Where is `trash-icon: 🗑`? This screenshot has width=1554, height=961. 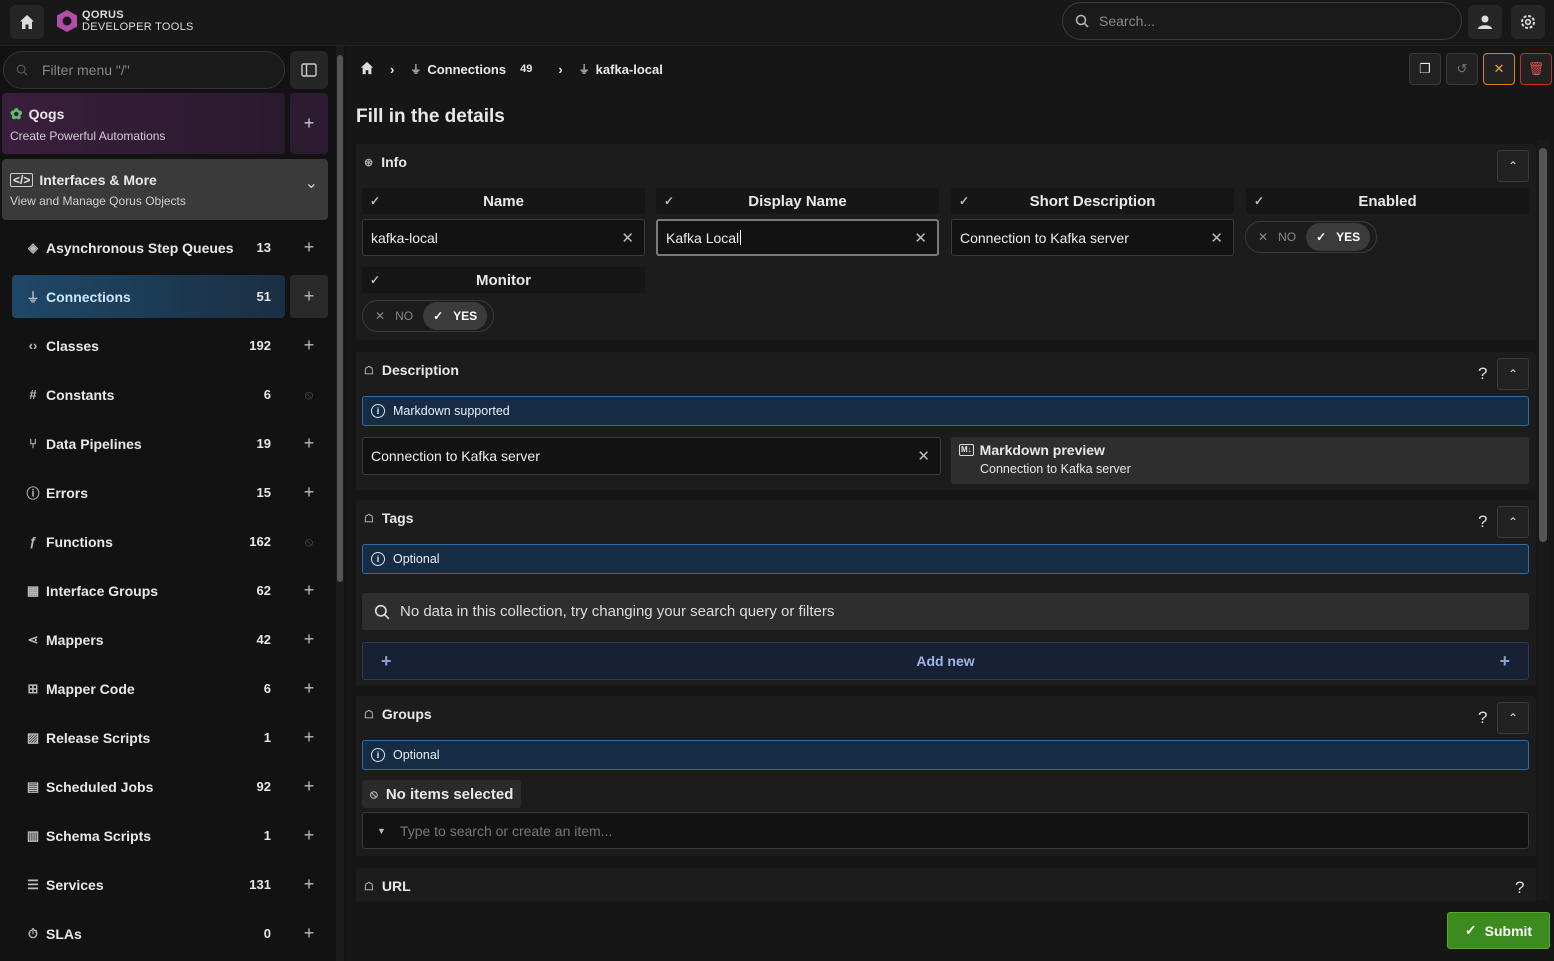 trash-icon: 🗑 is located at coordinates (1536, 68).